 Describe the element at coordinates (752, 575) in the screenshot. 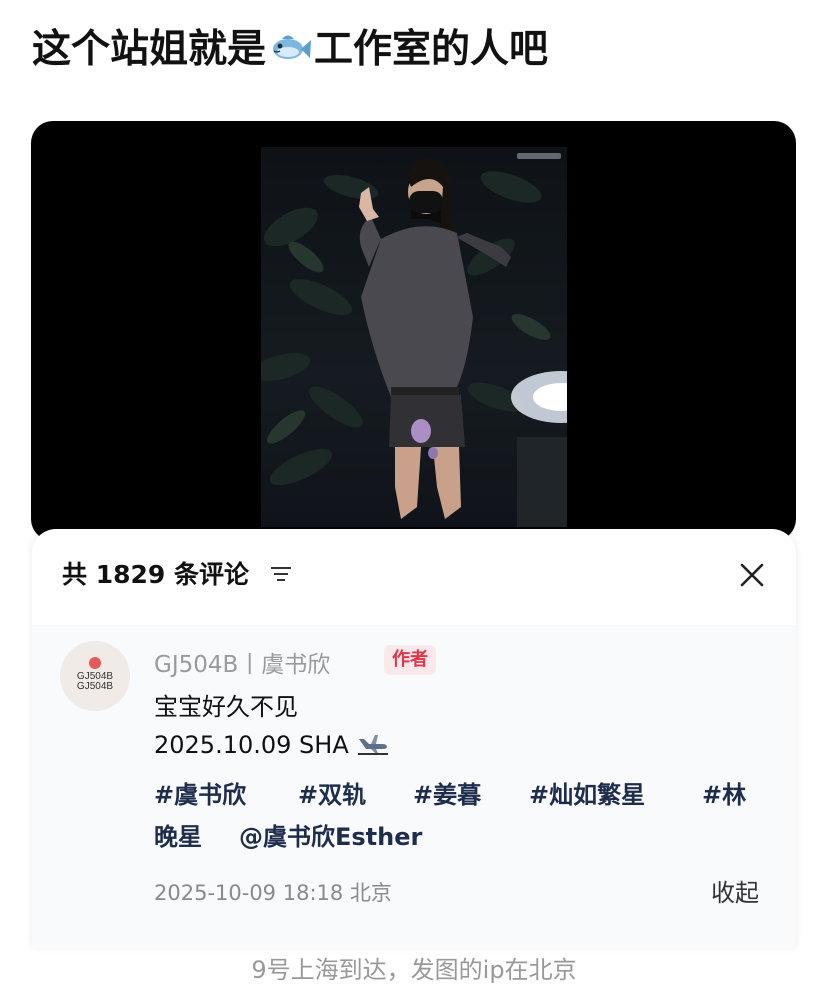

I see `close-icon` at that location.